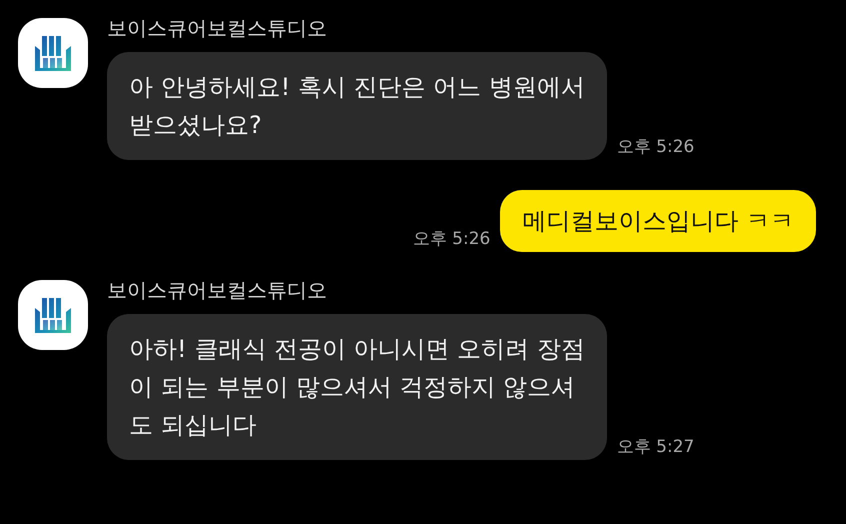  Describe the element at coordinates (357, 106) in the screenshot. I see `message-bubble: 아 안녕하세요! 혹시 진단은 어느 병원에서 받으셨나요?` at that location.